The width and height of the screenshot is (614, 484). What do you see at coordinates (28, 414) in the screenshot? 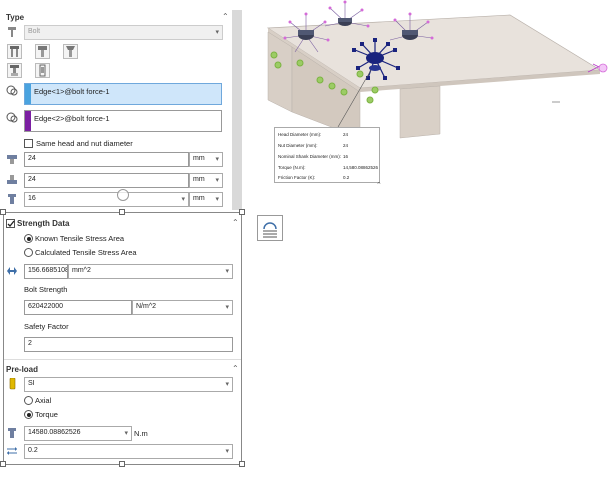
I see `torque-radio` at bounding box center [28, 414].